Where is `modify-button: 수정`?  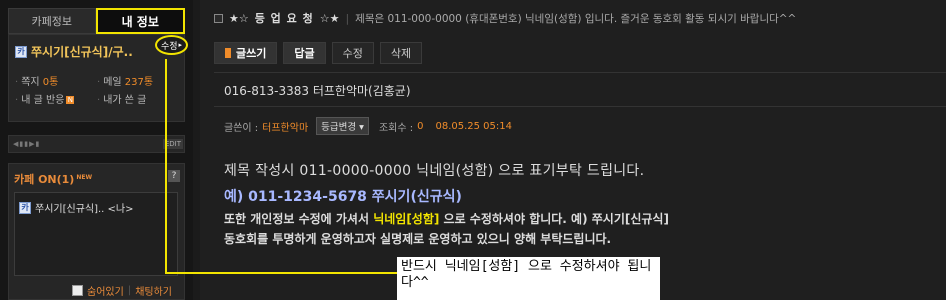 modify-button: 수정 is located at coordinates (352, 53).